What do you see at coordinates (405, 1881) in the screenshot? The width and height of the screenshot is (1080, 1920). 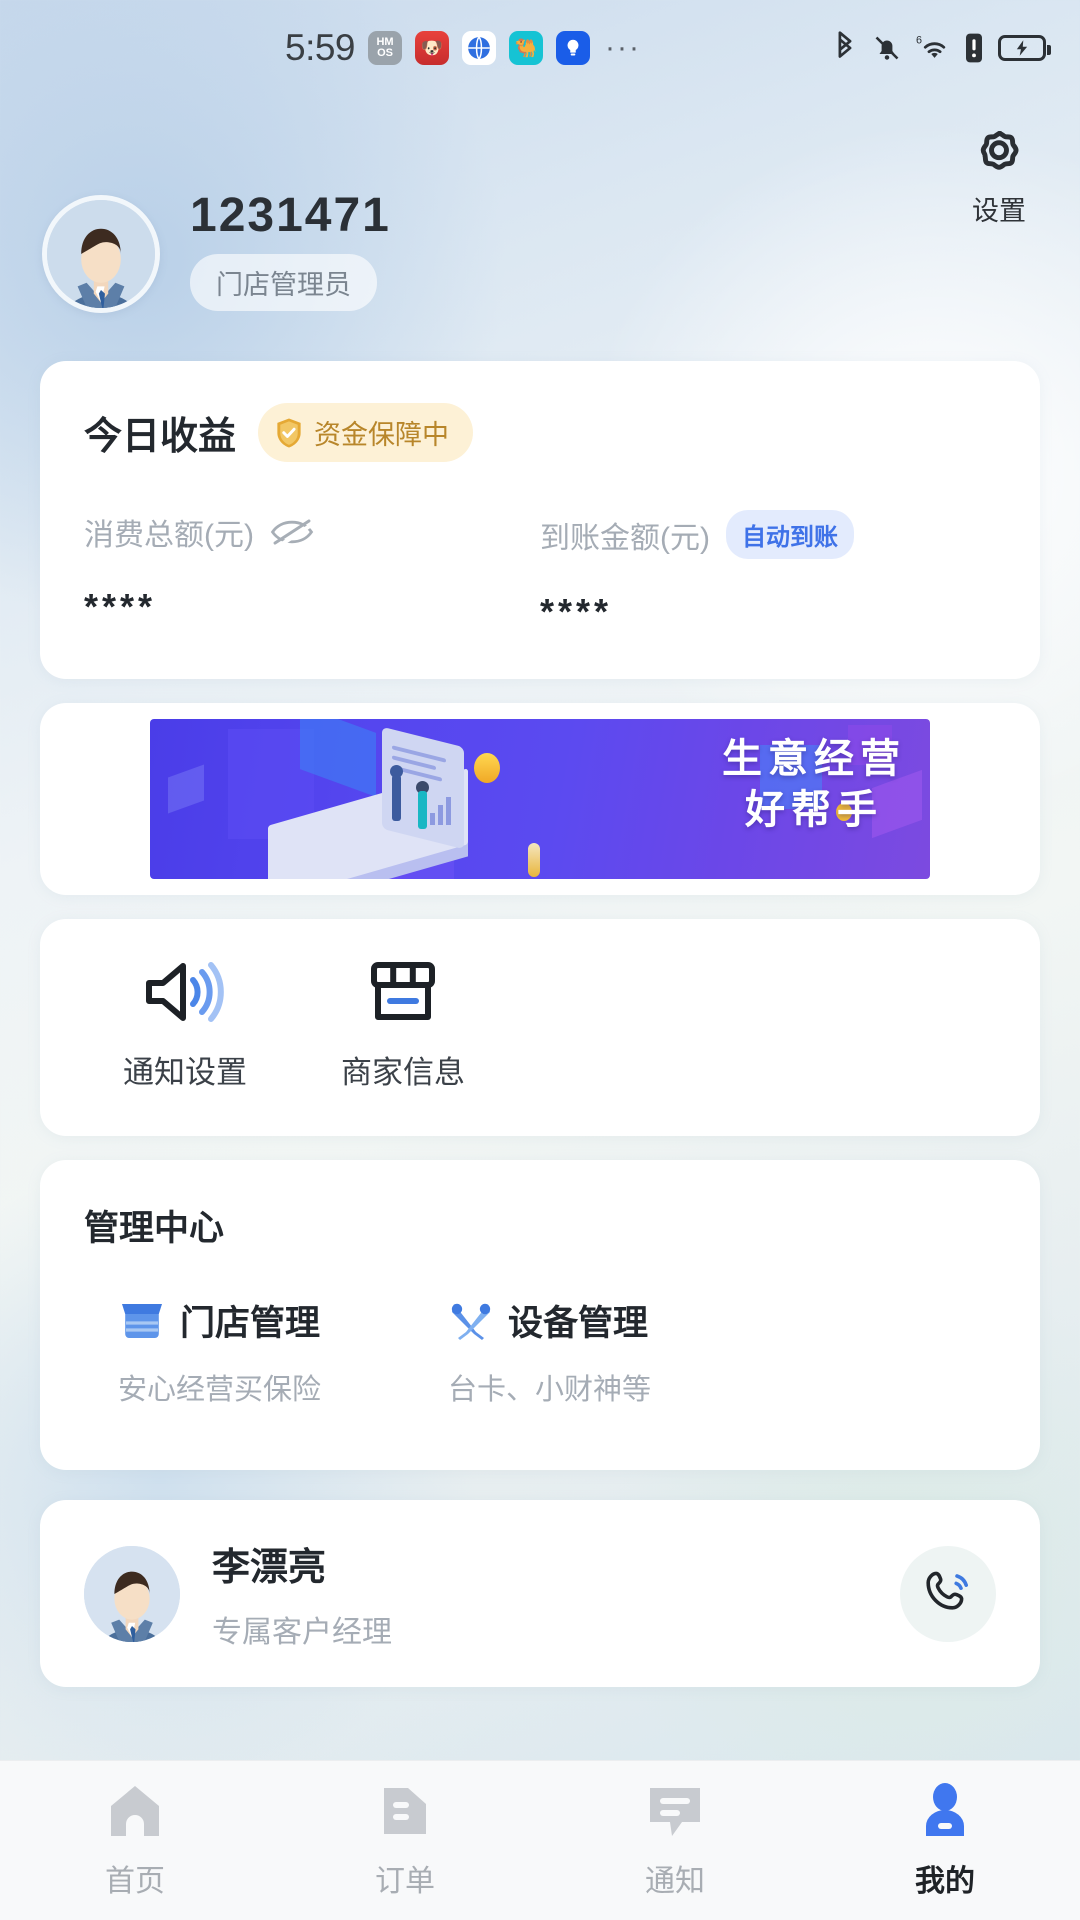 I see `tab-label: 订单` at bounding box center [405, 1881].